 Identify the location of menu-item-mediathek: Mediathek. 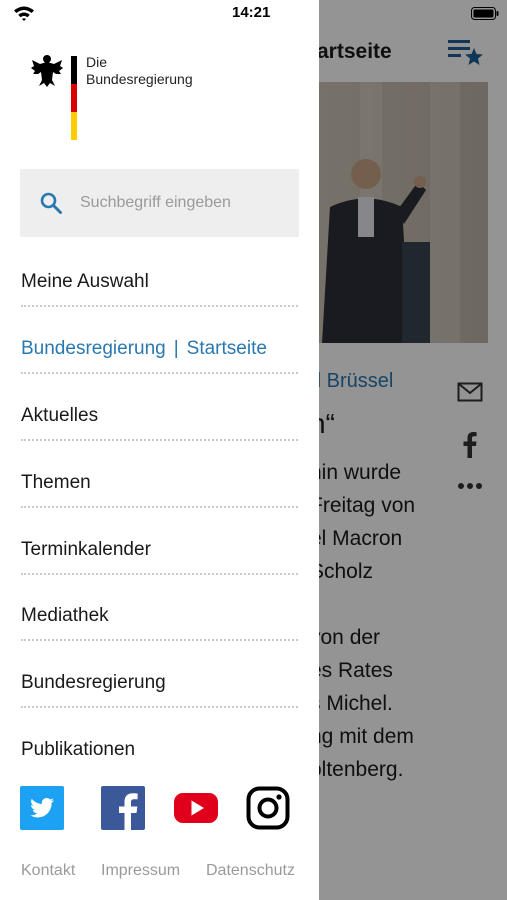
(159, 638).